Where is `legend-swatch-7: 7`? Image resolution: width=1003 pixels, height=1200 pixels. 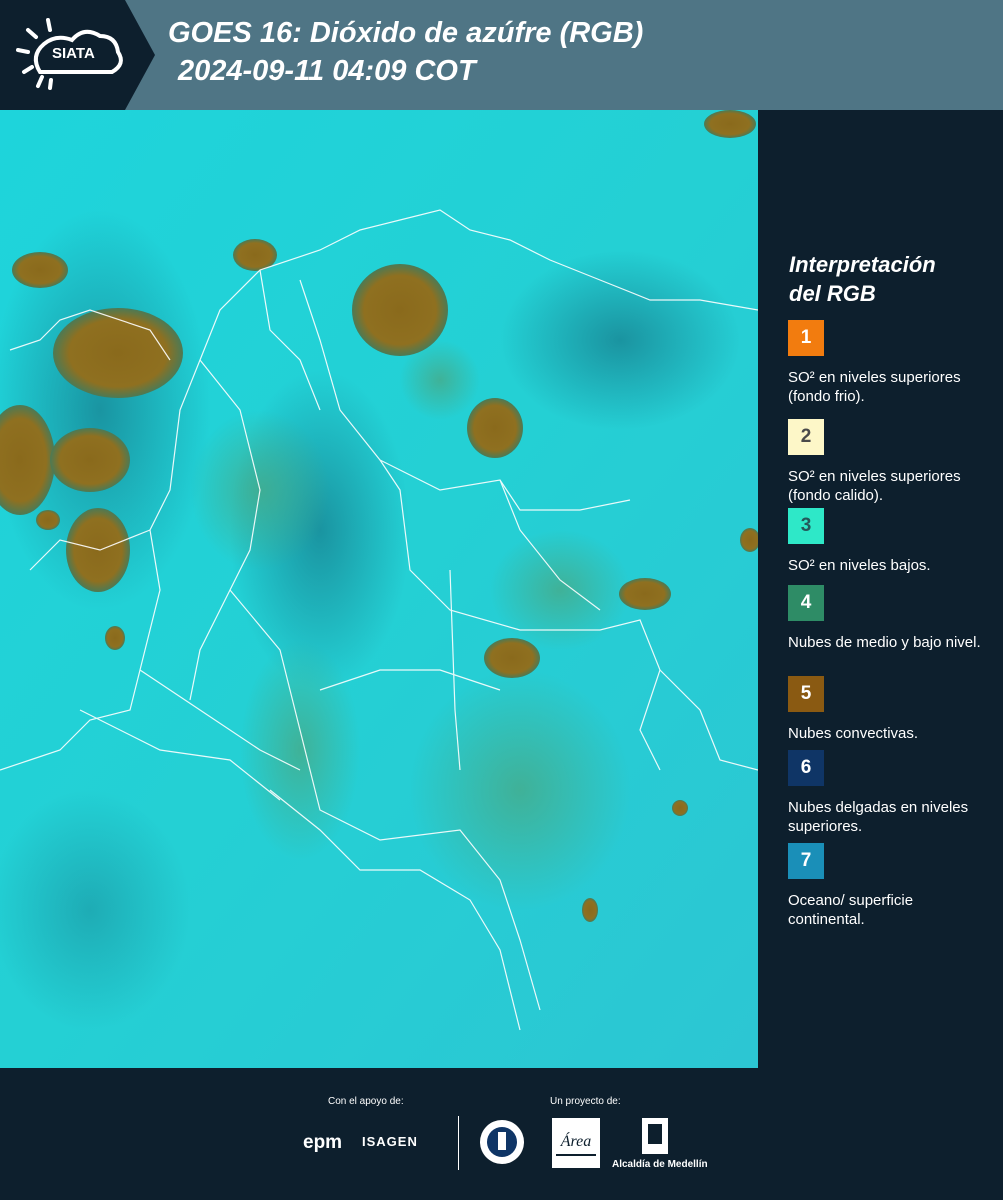 legend-swatch-7: 7 is located at coordinates (806, 861).